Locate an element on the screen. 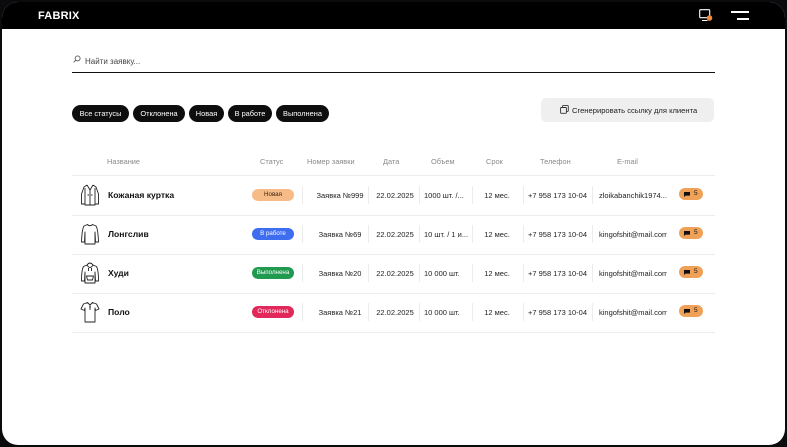  longsleeve-icon is located at coordinates (90, 234).